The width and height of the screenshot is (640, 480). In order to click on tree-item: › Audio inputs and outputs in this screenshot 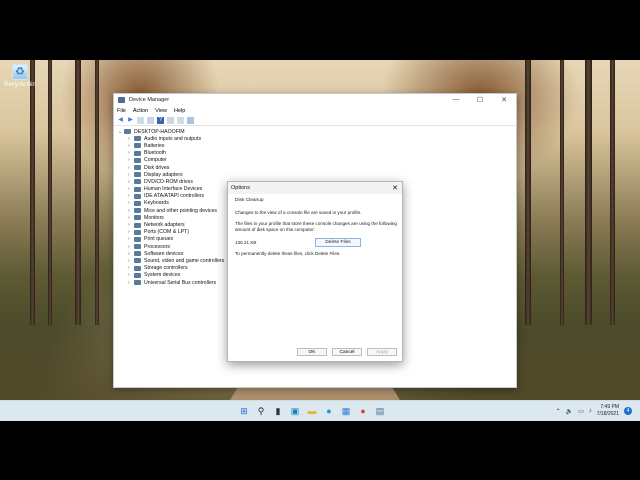, I will do `click(171, 138)`.